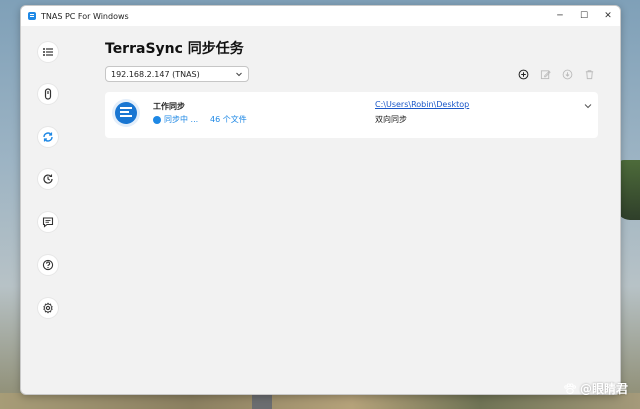 The image size is (640, 409). I want to click on chevron-down-icon, so click(239, 74).